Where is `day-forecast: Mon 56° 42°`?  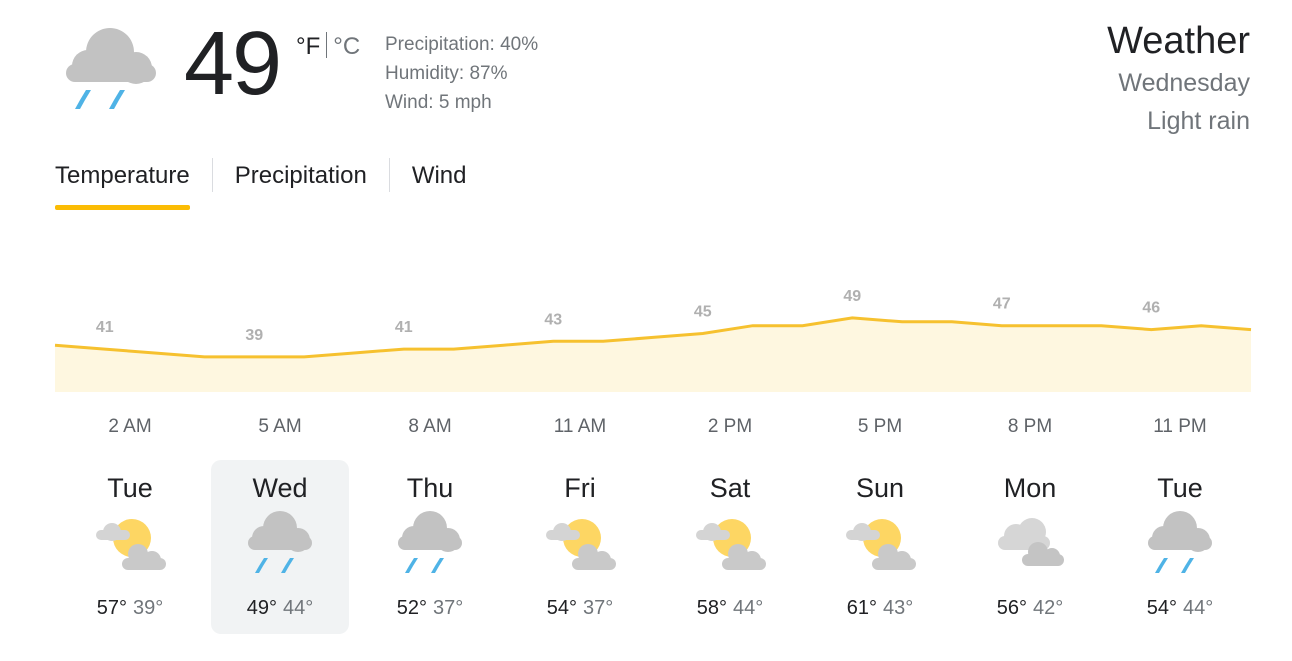 day-forecast: Mon 56° 42° is located at coordinates (1030, 547).